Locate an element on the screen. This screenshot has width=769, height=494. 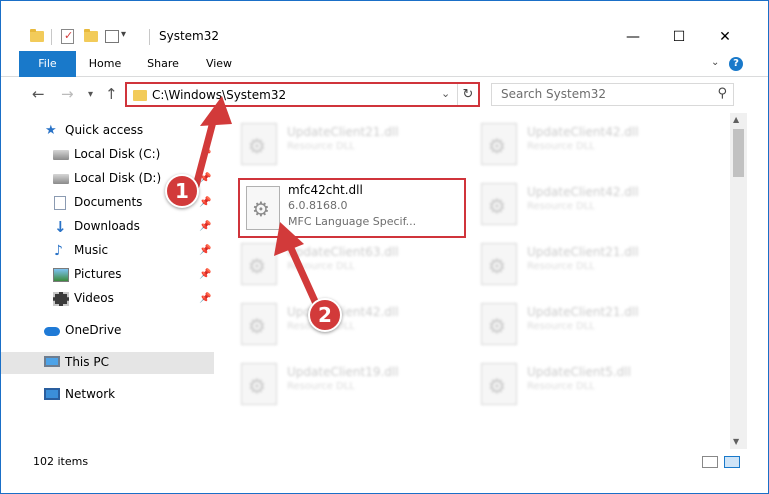
computer-icon is located at coordinates (52, 361).